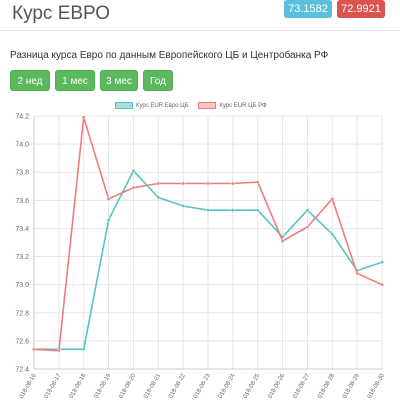 Image resolution: width=400 pixels, height=400 pixels. Describe the element at coordinates (127, 385) in the screenshot. I see `x-tick-label: 018-08-20` at that location.